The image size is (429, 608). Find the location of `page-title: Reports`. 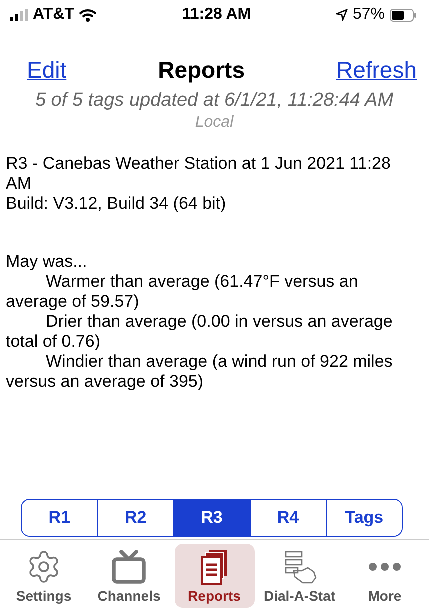

page-title: Reports is located at coordinates (201, 70).